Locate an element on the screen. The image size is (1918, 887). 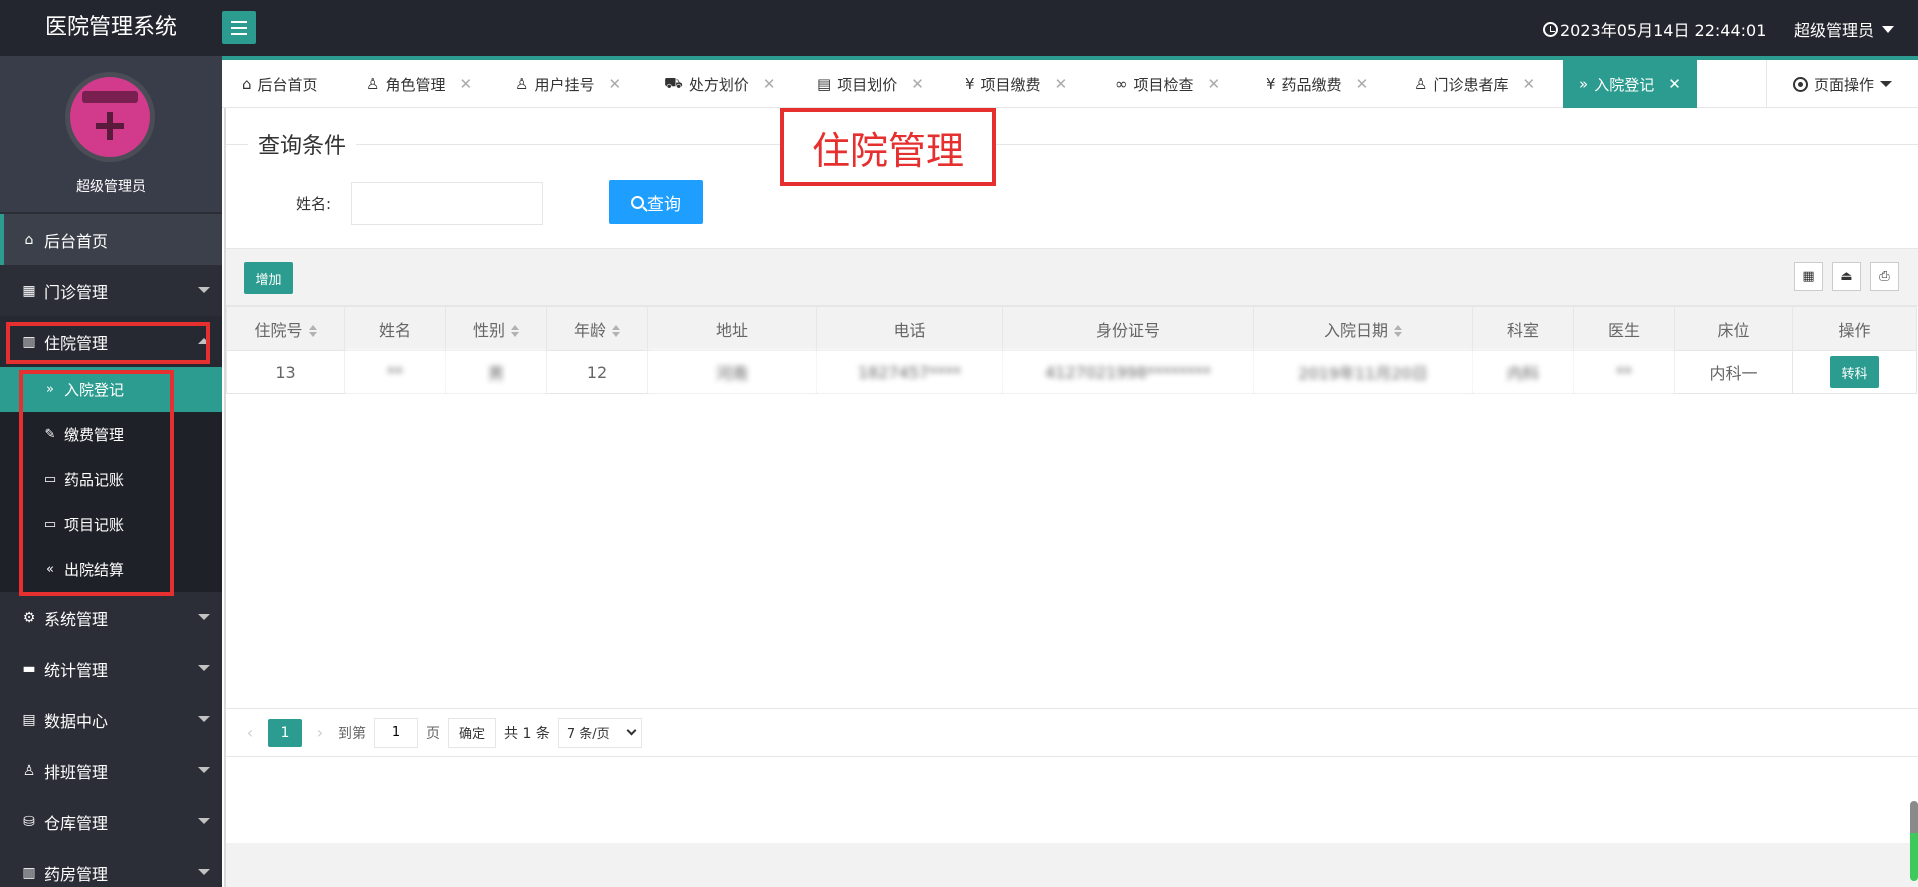
print-icon: ⎙ is located at coordinates (1884, 276).